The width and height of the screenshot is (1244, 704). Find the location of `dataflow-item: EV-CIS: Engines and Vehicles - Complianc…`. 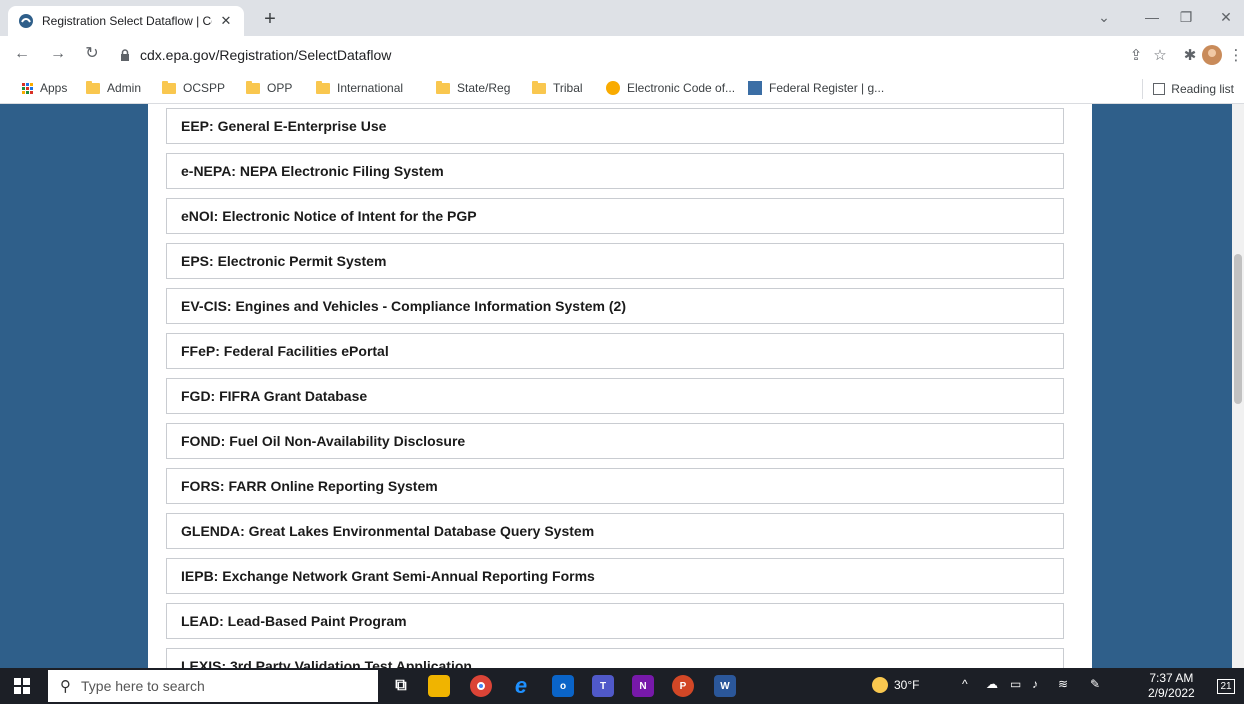

dataflow-item: EV-CIS: Engines and Vehicles - Complianc… is located at coordinates (615, 306).